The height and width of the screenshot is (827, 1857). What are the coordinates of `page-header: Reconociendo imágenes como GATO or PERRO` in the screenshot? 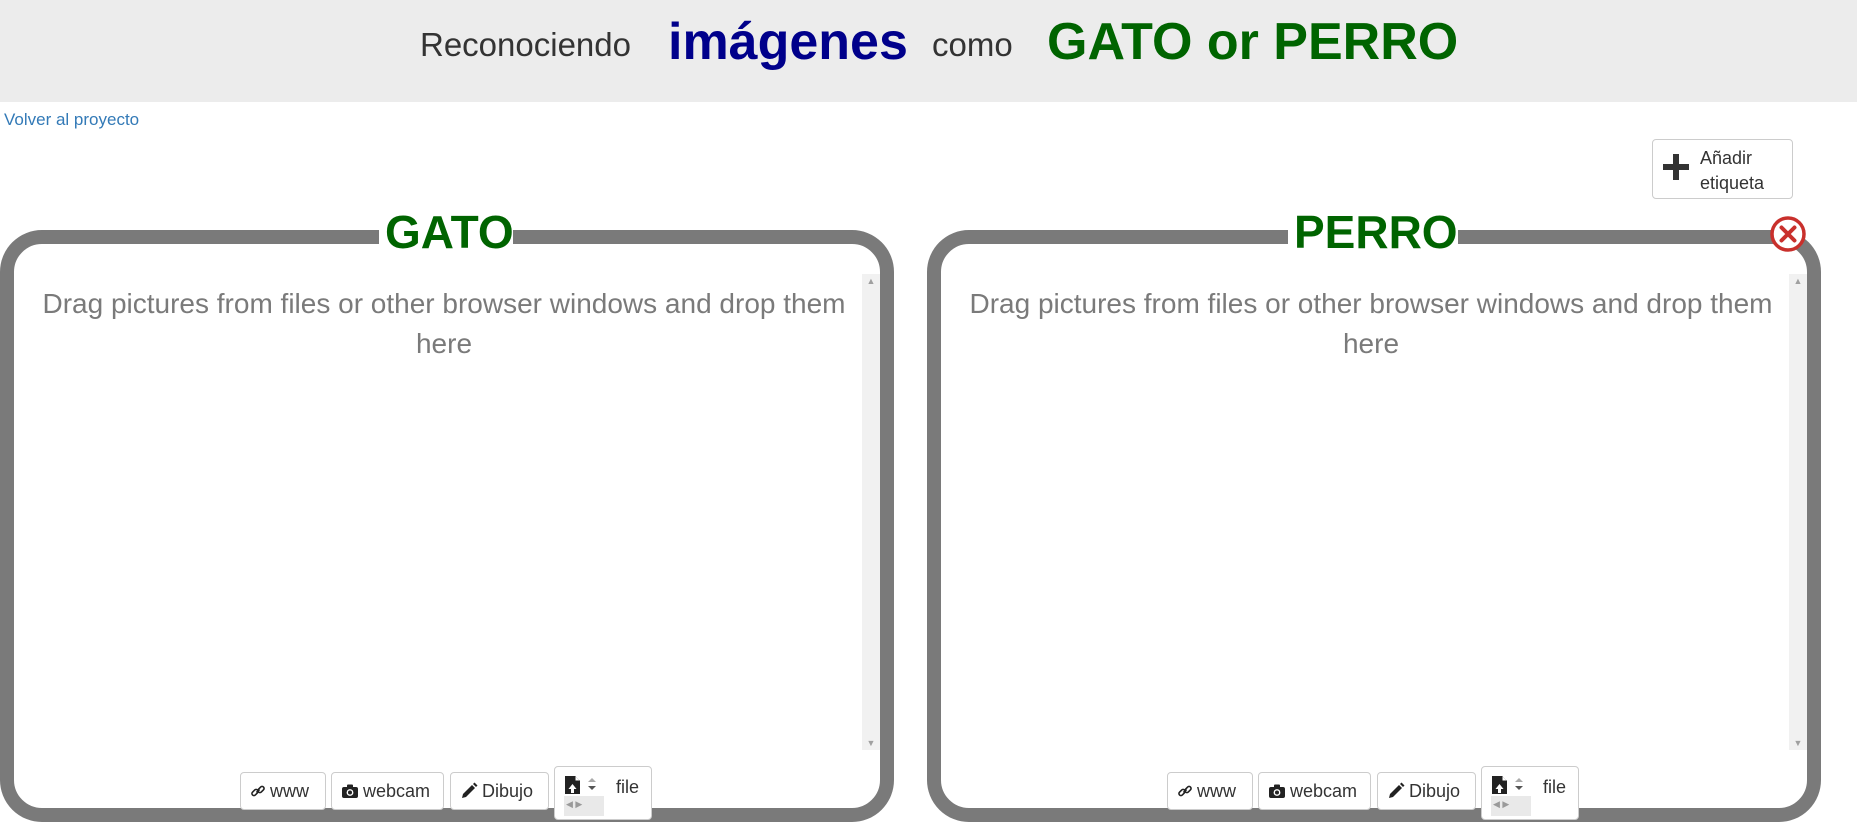 It's located at (928, 51).